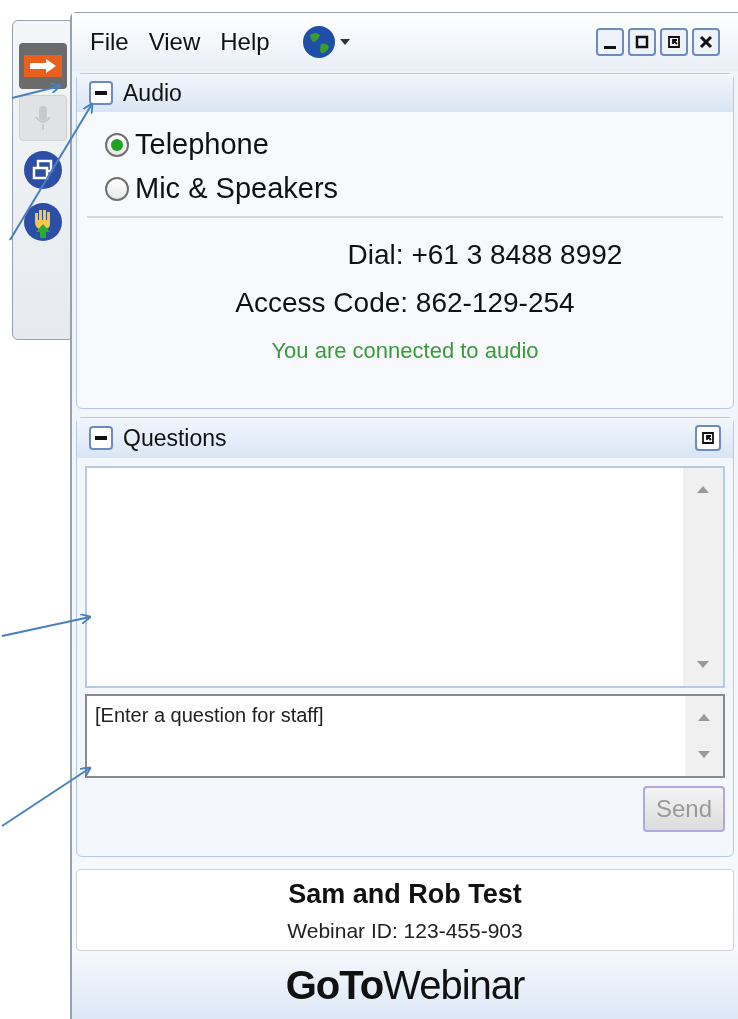  I want to click on raise-hand-icon, so click(43, 222).